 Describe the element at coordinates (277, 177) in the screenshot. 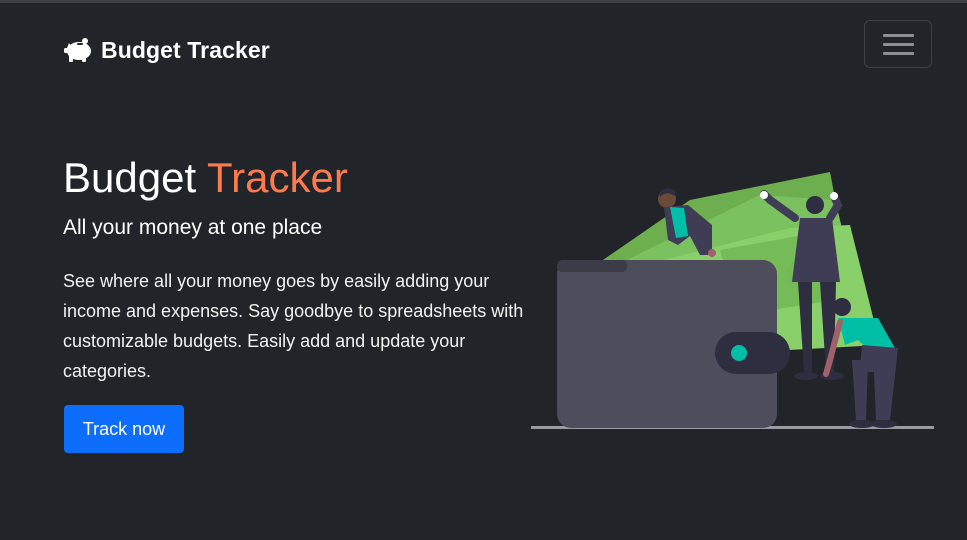

I see `hero-title-accent: Tracker` at that location.